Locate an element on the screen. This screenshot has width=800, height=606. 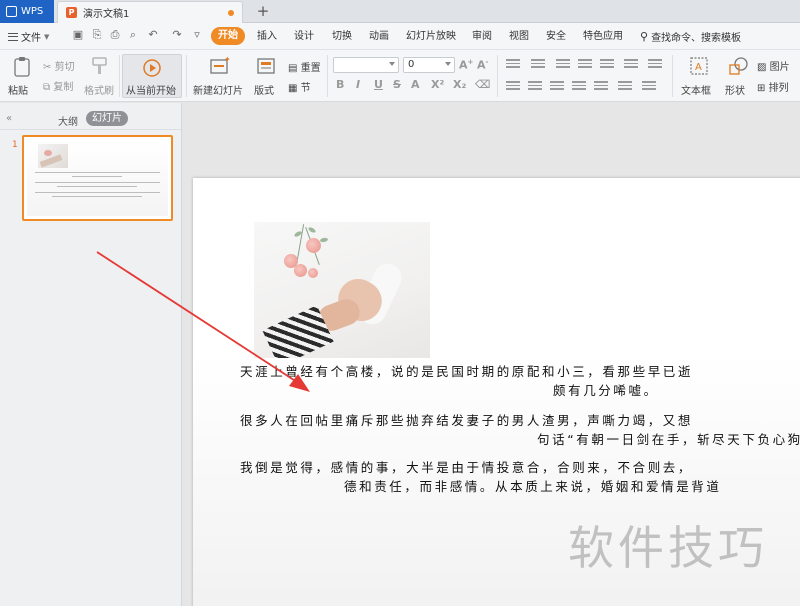
indent-decrease-icon is located at coordinates (563, 65).